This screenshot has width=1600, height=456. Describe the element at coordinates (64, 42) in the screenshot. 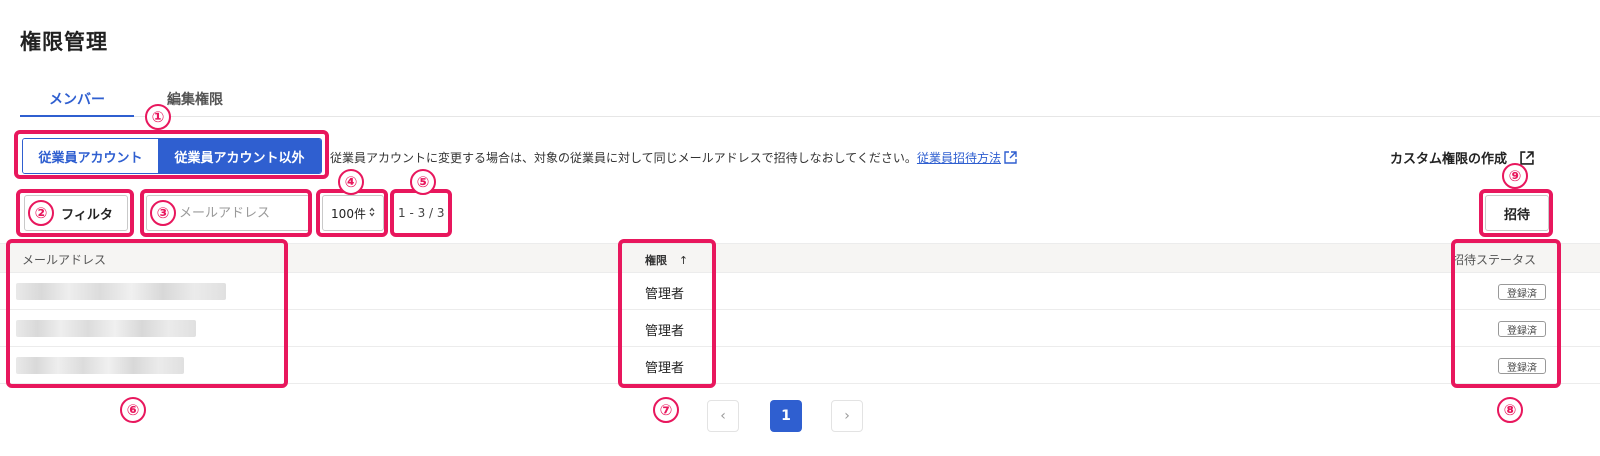

I see `page-title: 権限管理` at that location.